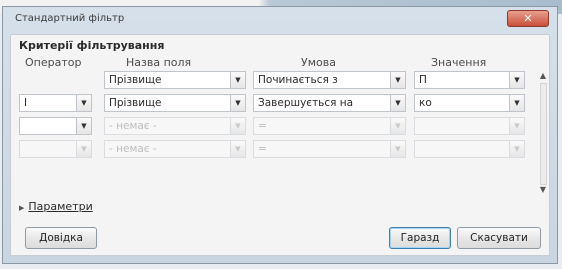 Image resolution: width=562 pixels, height=269 pixels. Describe the element at coordinates (462, 103) in the screenshot. I see `value-field: ко` at that location.